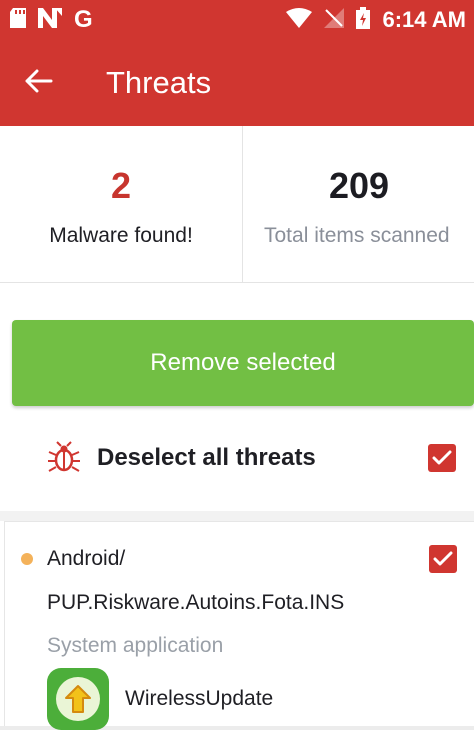  I want to click on status-right-icons: 6:14 AM, so click(376, 20).